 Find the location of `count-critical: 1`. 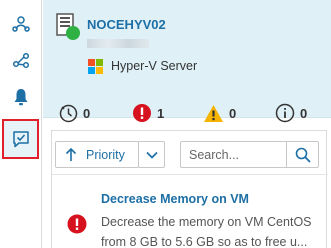

count-critical: 1 is located at coordinates (148, 113).